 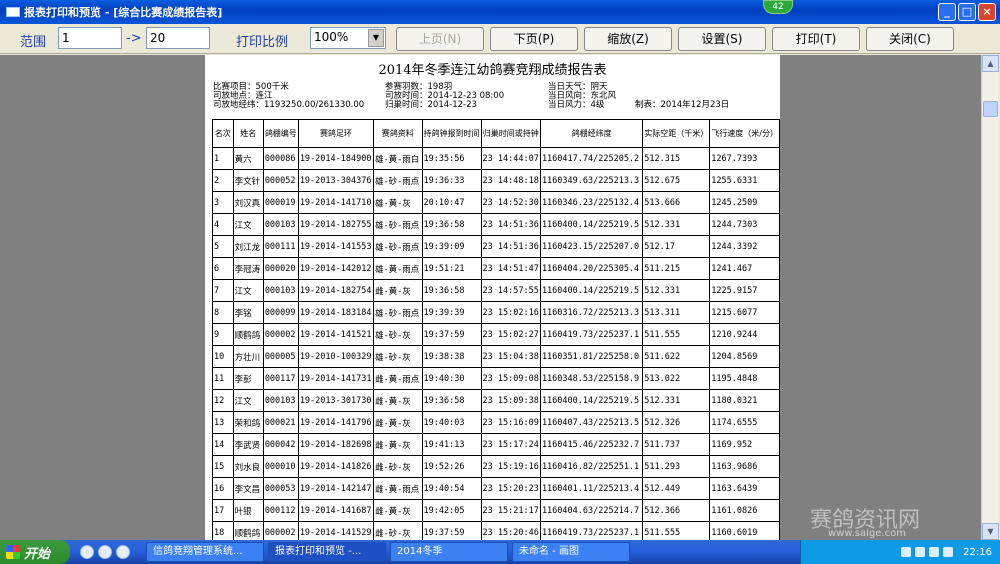 What do you see at coordinates (223, 488) in the screenshot?
I see `table-cell: 16` at bounding box center [223, 488].